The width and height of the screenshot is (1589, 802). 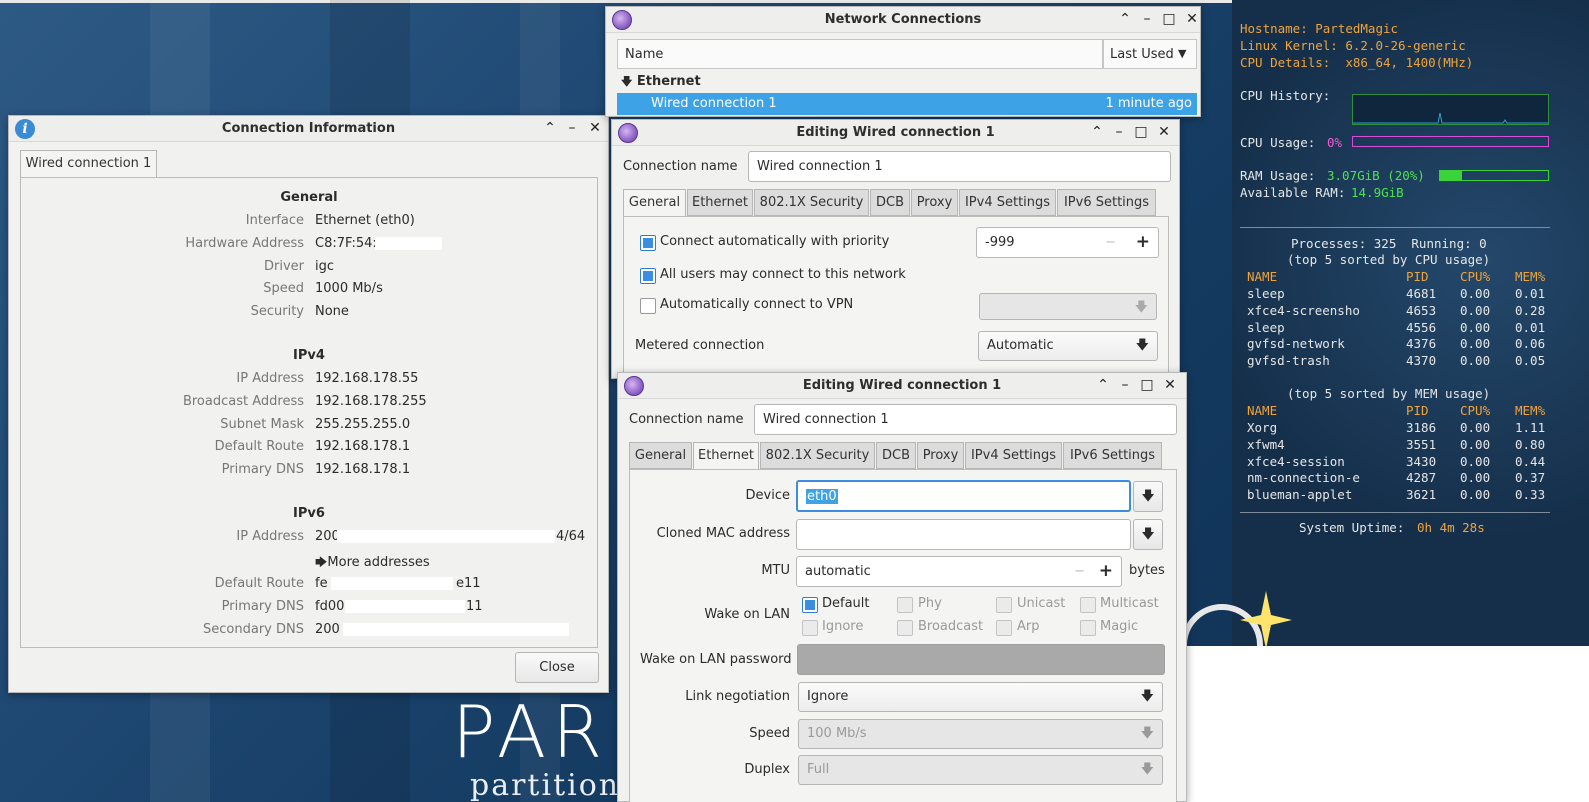 I want to click on label-ipv6-primary-dns: Primary DNS, so click(x=262, y=606).